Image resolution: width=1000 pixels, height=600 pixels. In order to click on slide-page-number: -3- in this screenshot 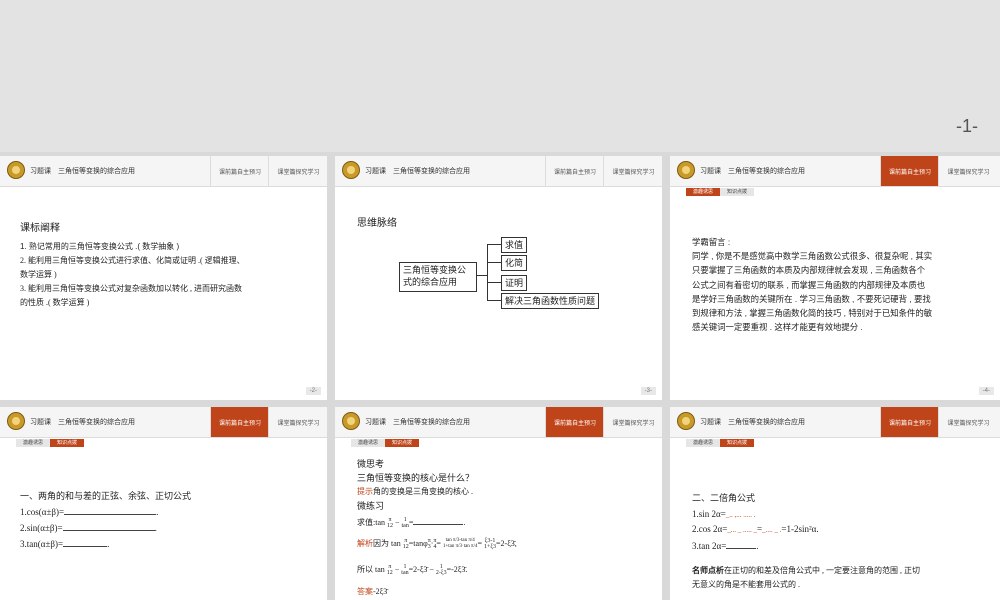, I will do `click(648, 391)`.